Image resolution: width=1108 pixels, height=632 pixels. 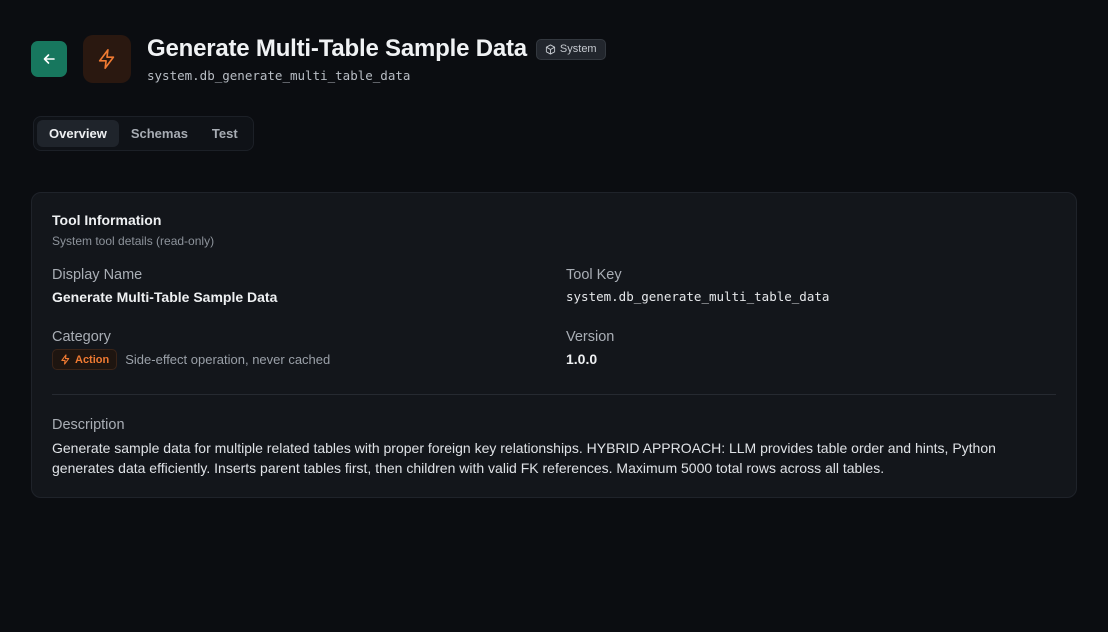 What do you see at coordinates (590, 337) in the screenshot?
I see `version-label: Version` at bounding box center [590, 337].